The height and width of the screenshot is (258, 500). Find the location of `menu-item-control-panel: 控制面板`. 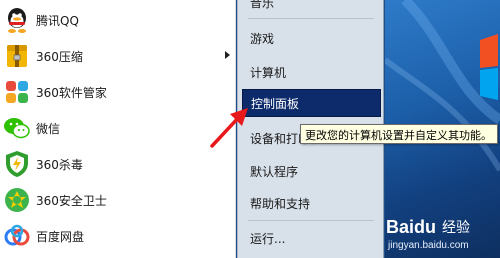

menu-item-control-panel: 控制面板 is located at coordinates (311, 103).